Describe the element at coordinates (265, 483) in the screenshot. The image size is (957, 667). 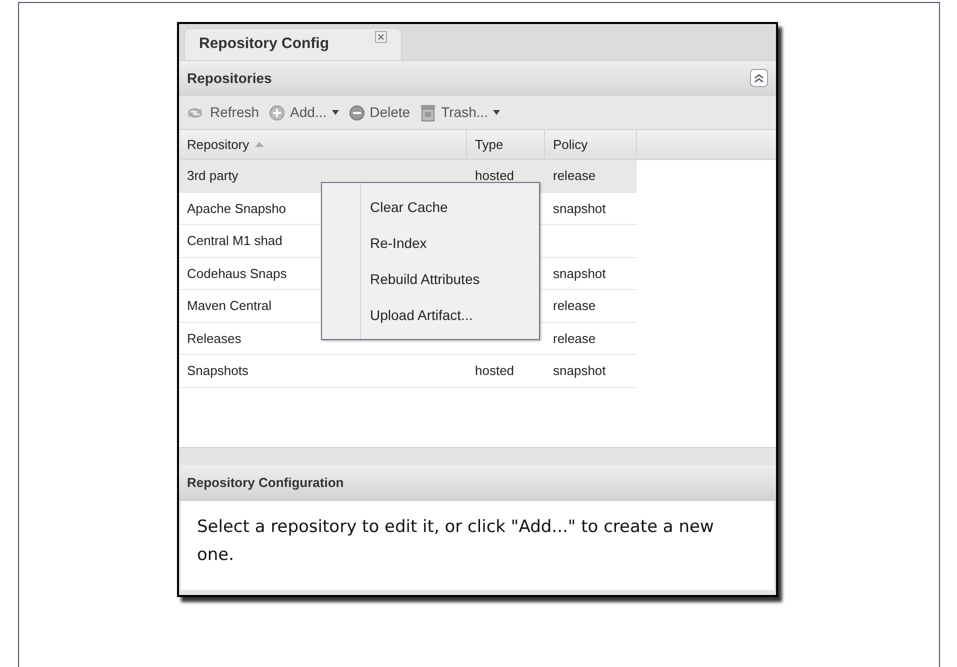
I see `panel-title: Repository Configuration` at that location.